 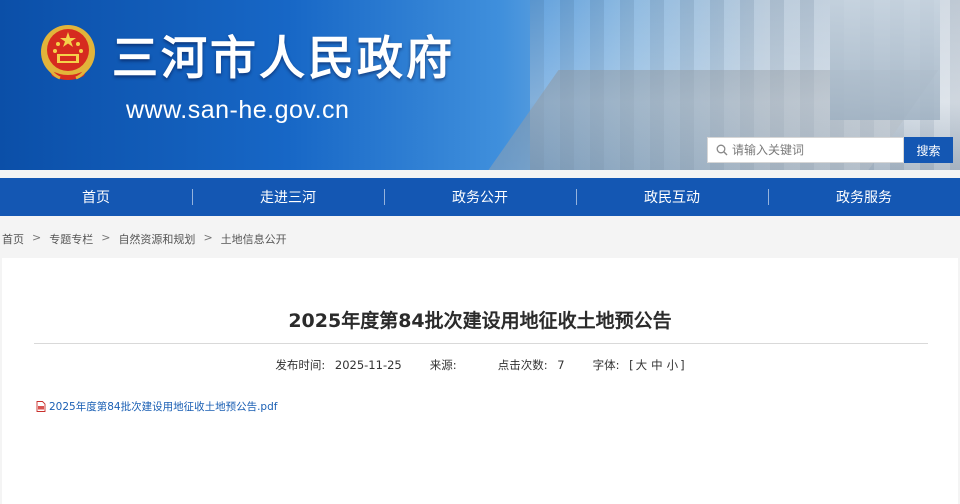 I want to click on source-info: 来源:, so click(x=450, y=365).